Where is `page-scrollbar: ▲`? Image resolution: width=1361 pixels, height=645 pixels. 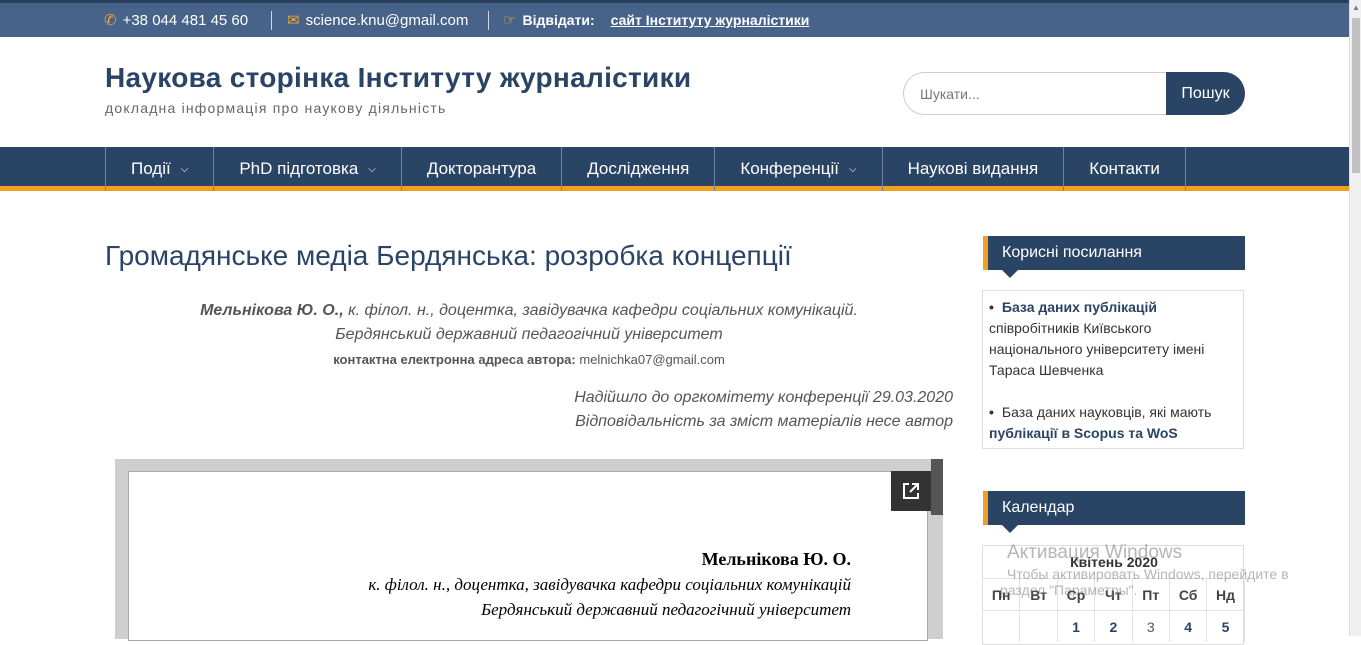 page-scrollbar: ▲ is located at coordinates (1355, 318).